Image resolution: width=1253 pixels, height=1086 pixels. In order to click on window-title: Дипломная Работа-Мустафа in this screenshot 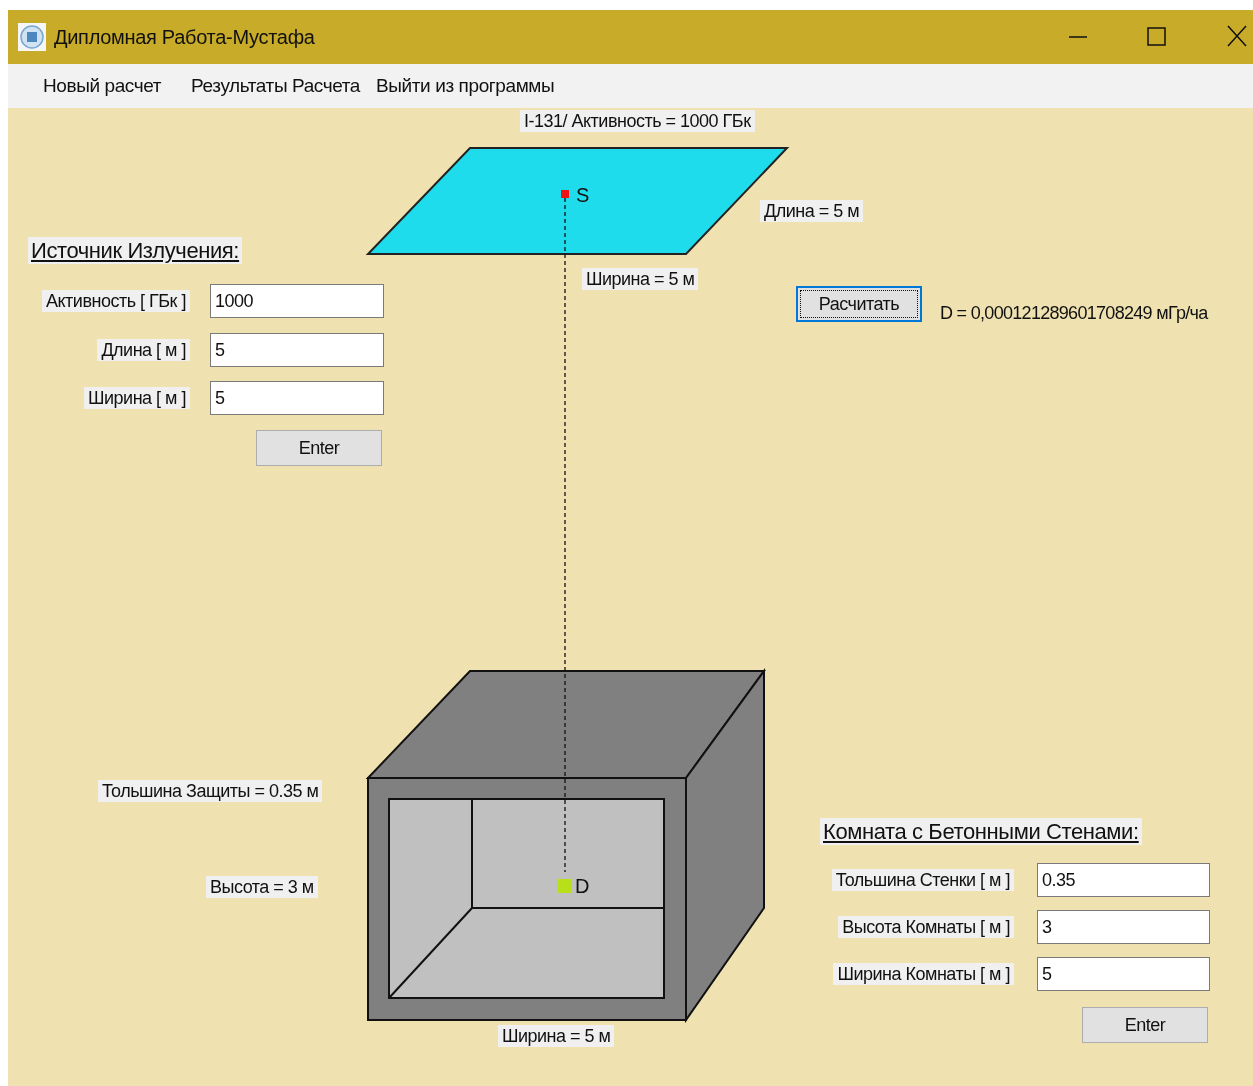, I will do `click(184, 37)`.